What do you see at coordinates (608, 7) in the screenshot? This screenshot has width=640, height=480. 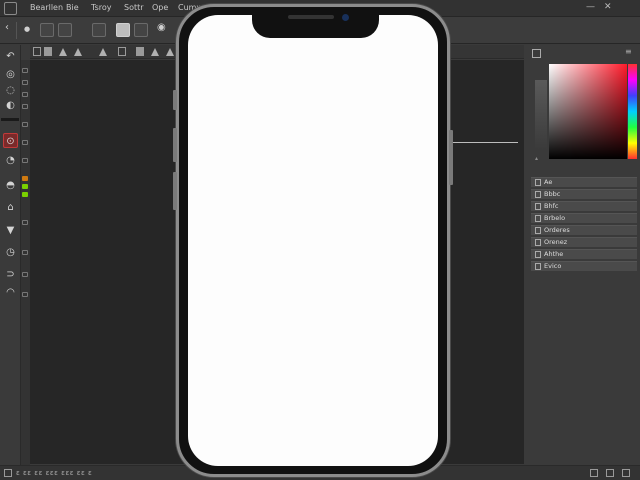 I see `close-button: ✕` at bounding box center [608, 7].